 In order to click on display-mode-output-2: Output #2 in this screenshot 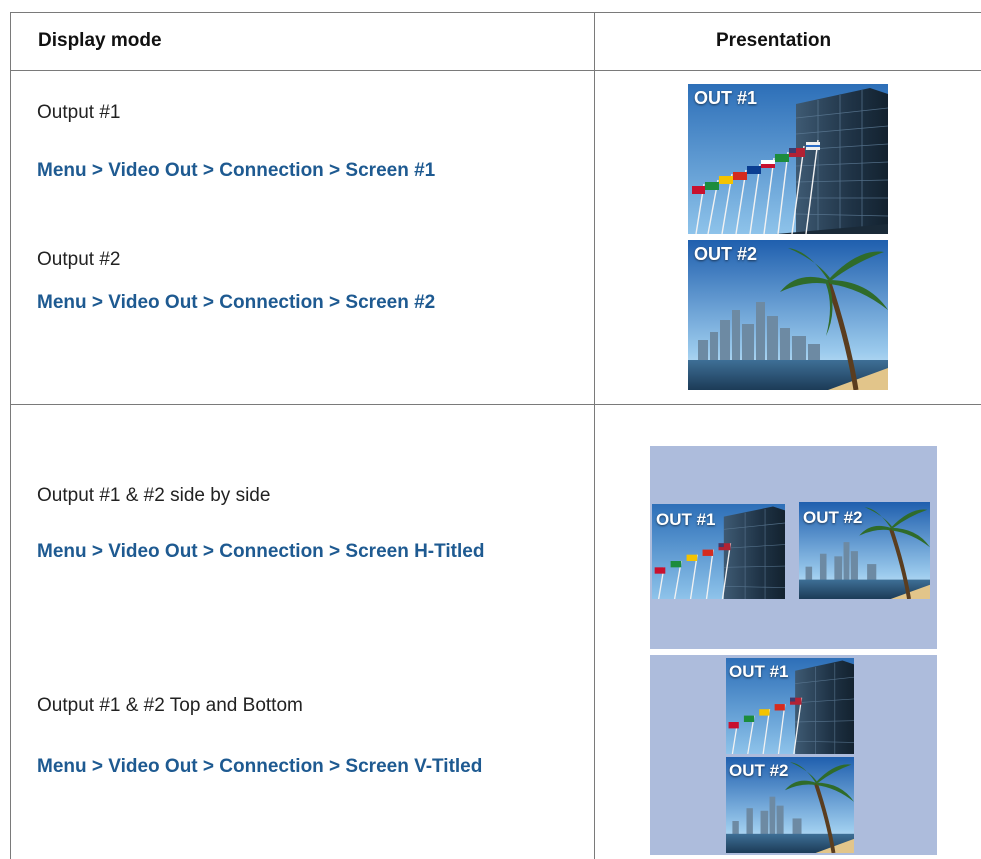, I will do `click(79, 259)`.